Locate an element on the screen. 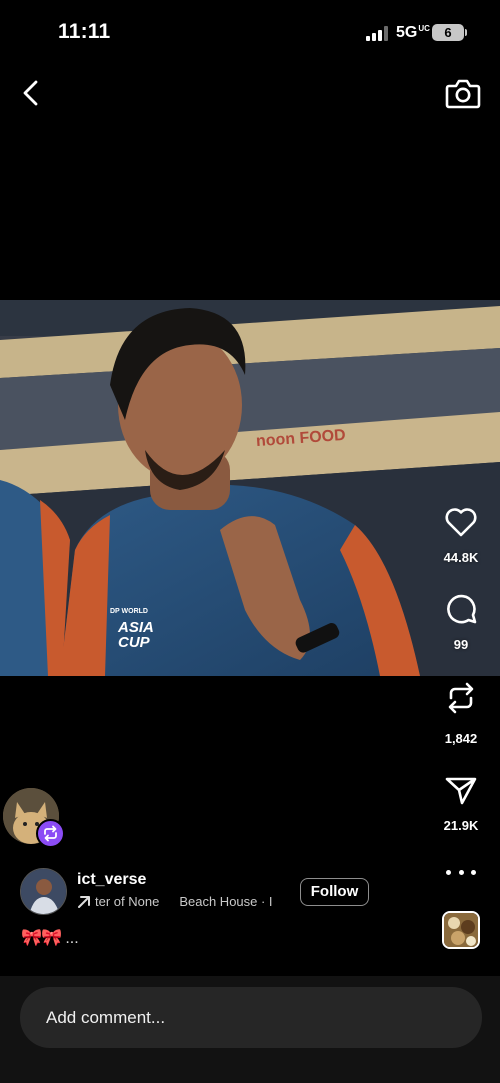 The height and width of the screenshot is (1083, 500). repost-button is located at coordinates (461, 698).